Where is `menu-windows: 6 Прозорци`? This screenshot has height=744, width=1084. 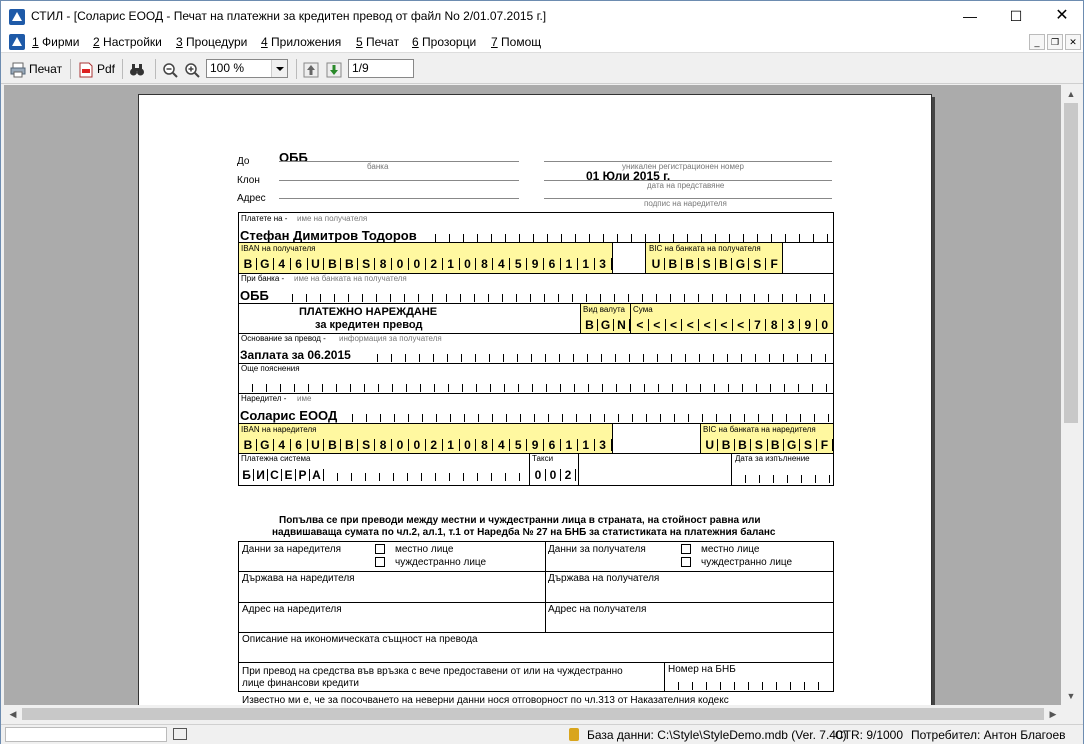
menu-windows: 6 Прозорци is located at coordinates (444, 42).